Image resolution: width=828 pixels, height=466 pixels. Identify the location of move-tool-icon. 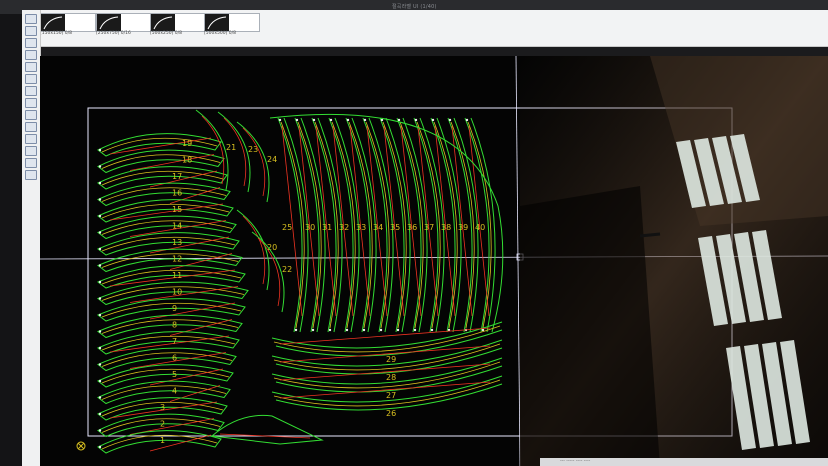
(31, 31).